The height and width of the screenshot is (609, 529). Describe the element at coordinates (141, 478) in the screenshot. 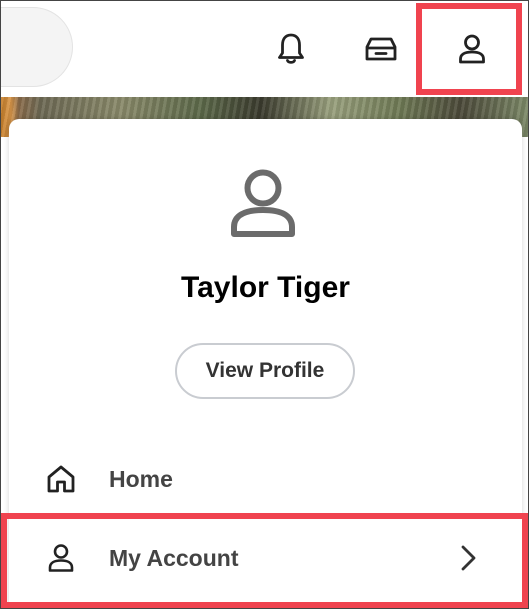

I see `menu-item-label: Home` at that location.